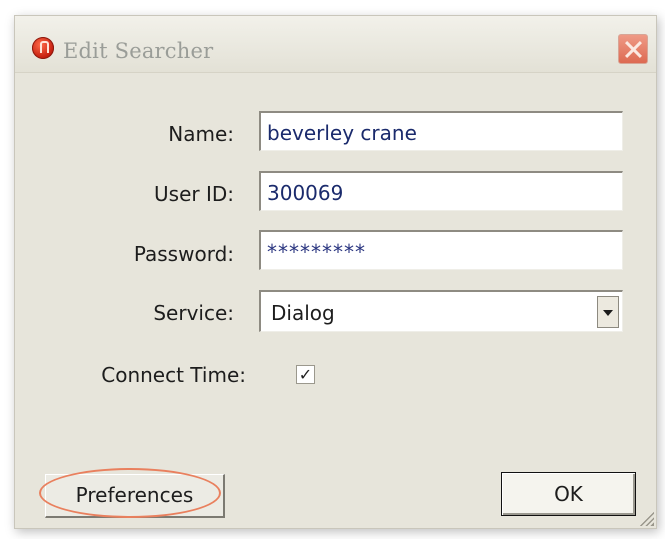 The image size is (665, 539). Describe the element at coordinates (441, 191) in the screenshot. I see `userid-field: 300069` at that location.